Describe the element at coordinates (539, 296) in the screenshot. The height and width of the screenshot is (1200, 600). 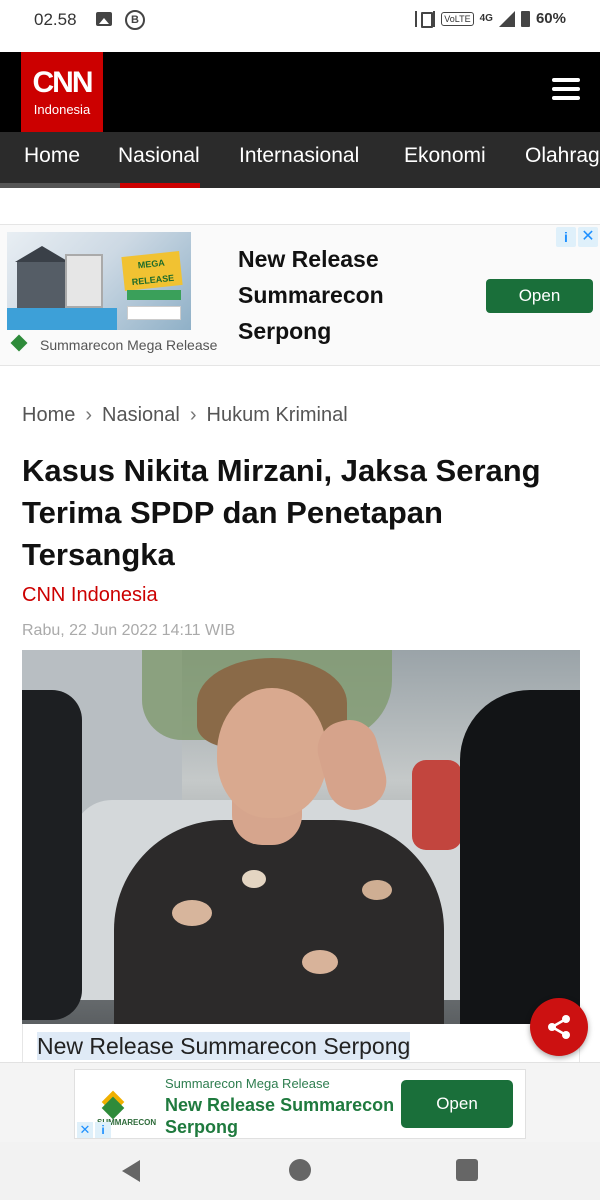
I see `ad-open-button: Open` at that location.